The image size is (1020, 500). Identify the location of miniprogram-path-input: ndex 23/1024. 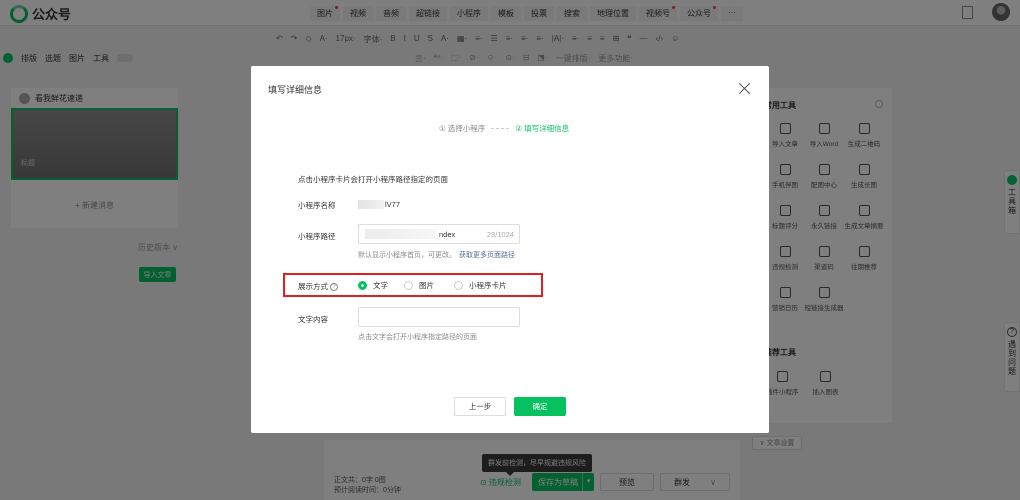
(439, 234).